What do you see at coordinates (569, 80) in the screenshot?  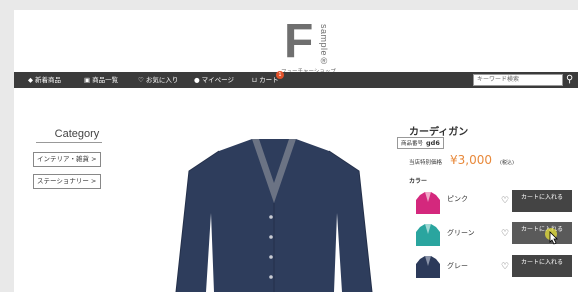 I see `search-icon: ⚲` at bounding box center [569, 80].